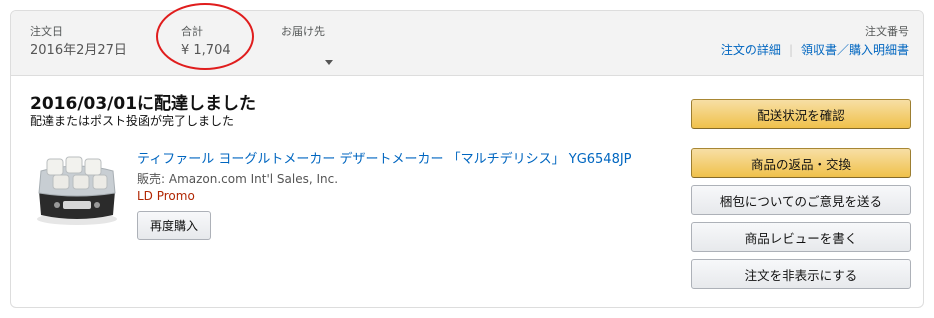 The image size is (934, 318). What do you see at coordinates (887, 31) in the screenshot?
I see `order-number-label: 注文番号` at bounding box center [887, 31].